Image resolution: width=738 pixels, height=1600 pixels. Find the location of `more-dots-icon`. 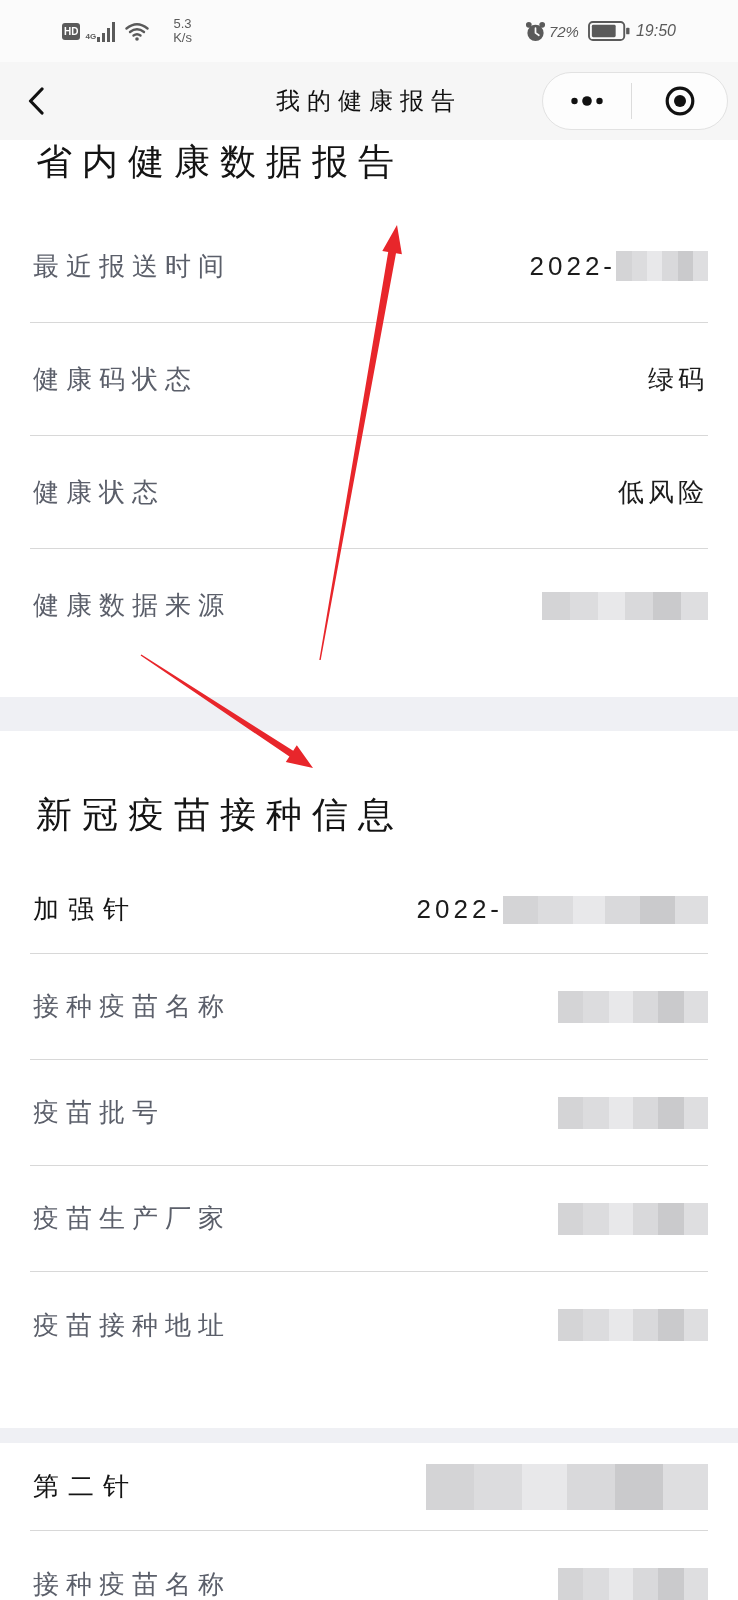

more-dots-icon is located at coordinates (587, 101).